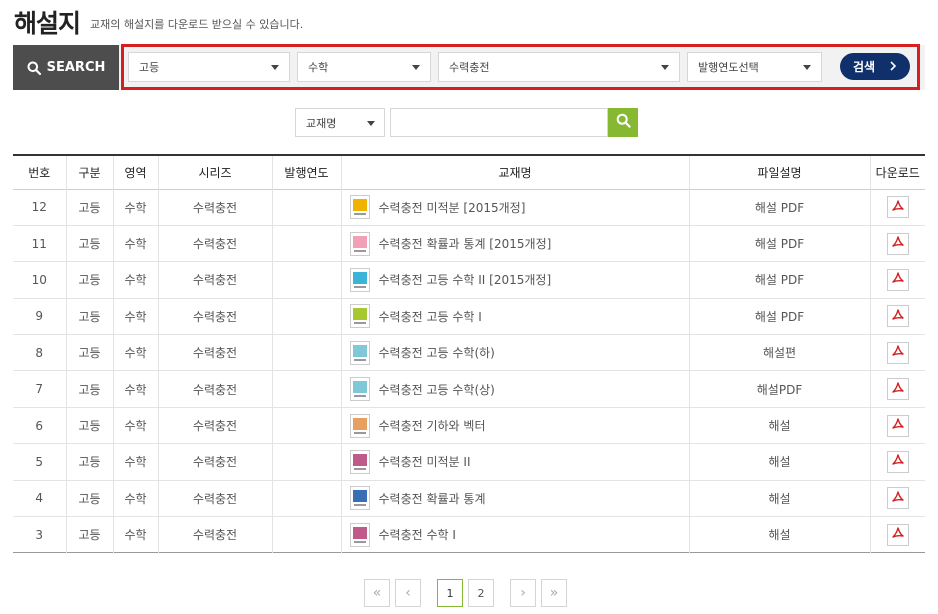 This screenshot has width=938, height=614. Describe the element at coordinates (515, 425) in the screenshot. I see `cell-title: 수력충전 기하와 벡터` at that location.